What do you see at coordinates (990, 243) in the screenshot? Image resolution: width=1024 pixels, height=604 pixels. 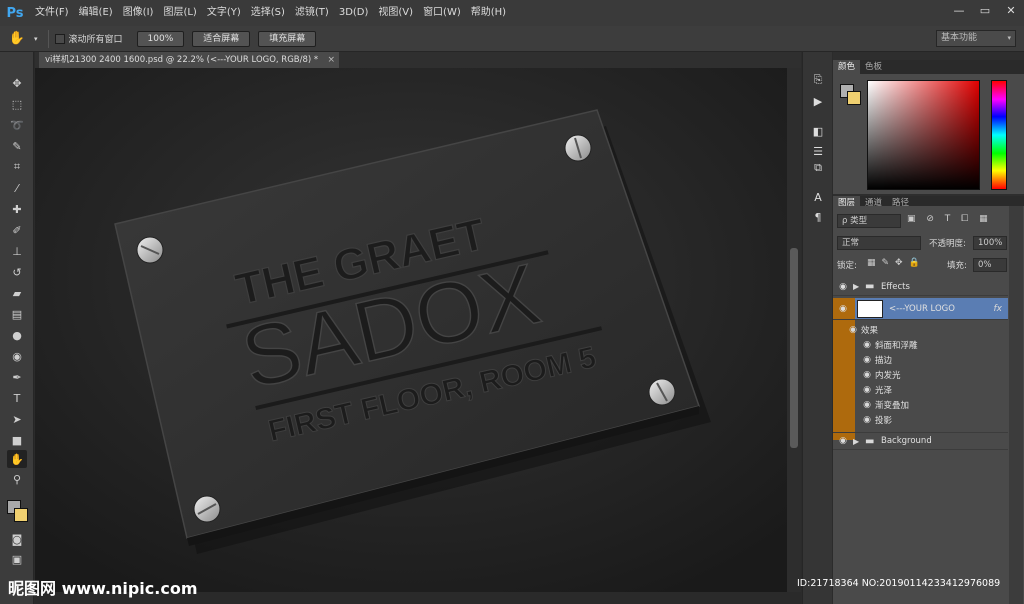 I see `opacity-input: 100%` at bounding box center [990, 243].